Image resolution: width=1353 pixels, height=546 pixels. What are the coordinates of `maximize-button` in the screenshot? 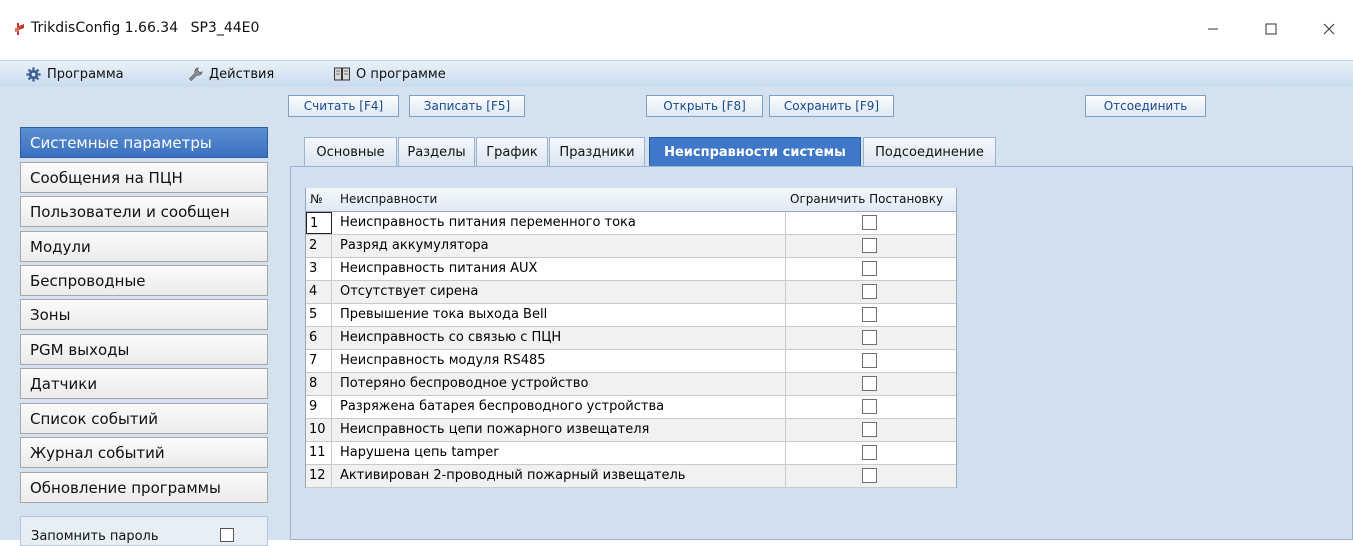 It's located at (1271, 30).